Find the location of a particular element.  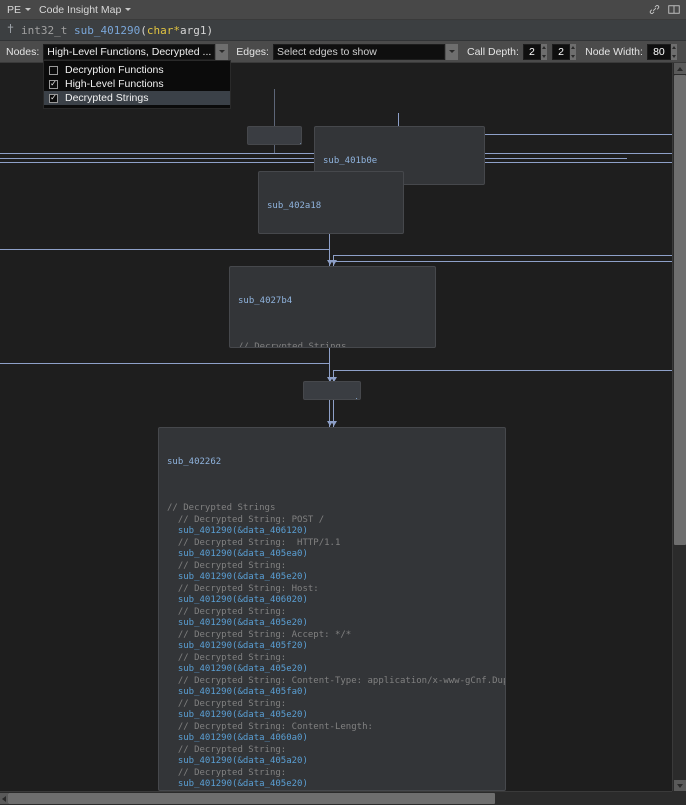

scroll-left-icon is located at coordinates (4, 798).